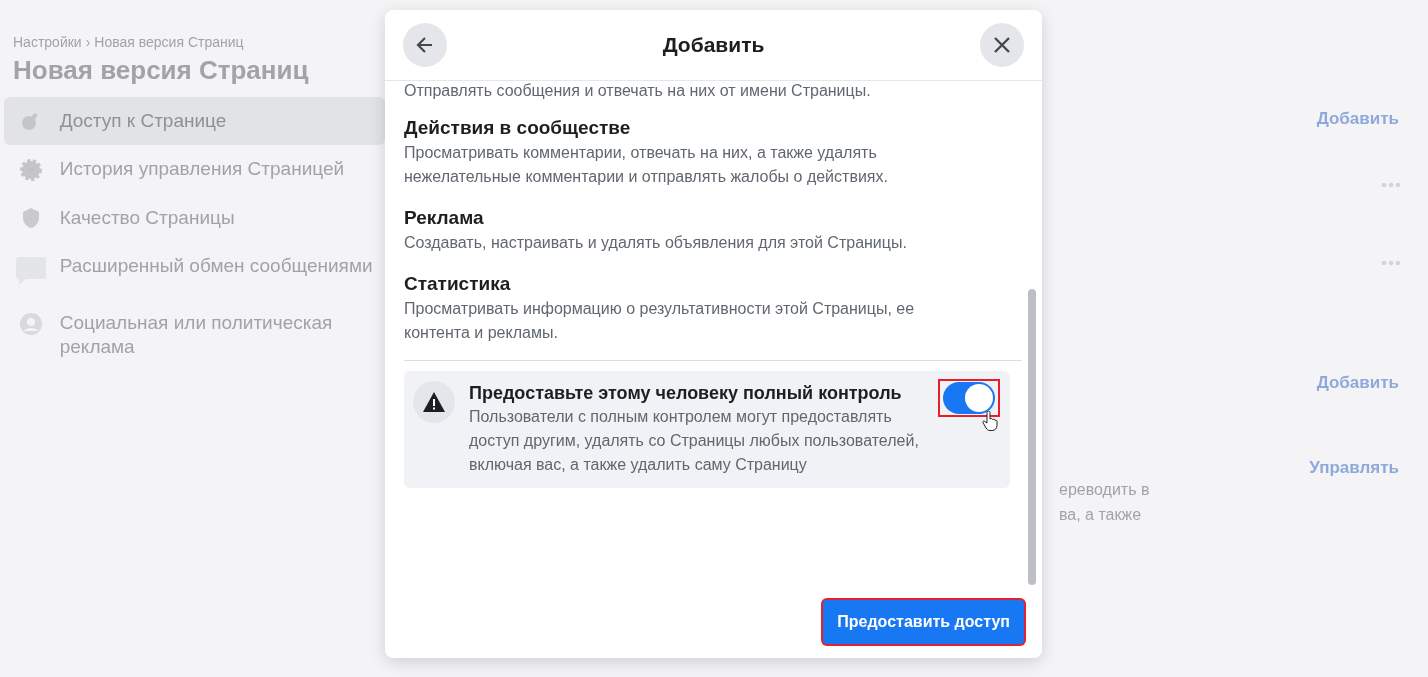 The height and width of the screenshot is (677, 1428). Describe the element at coordinates (194, 218) in the screenshot. I see `sidebar-item: Качество Страницы` at that location.